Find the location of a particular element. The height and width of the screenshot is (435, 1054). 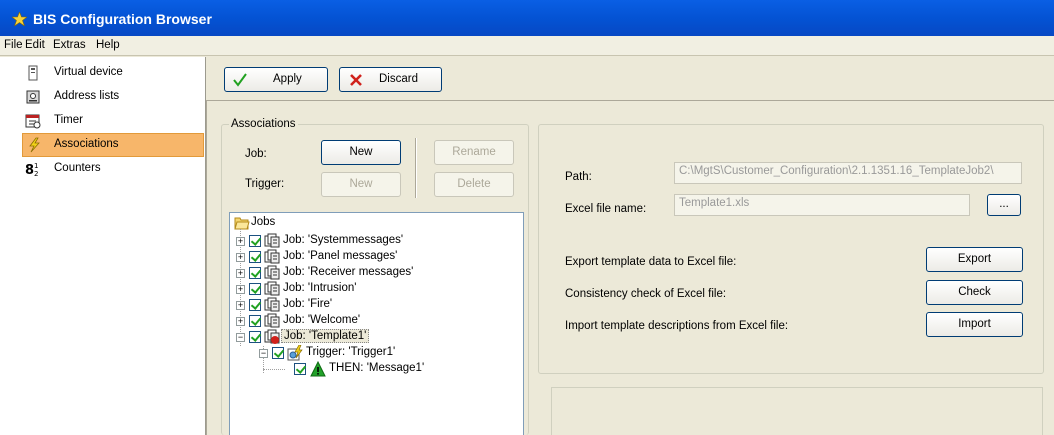

svg-text: 1 is located at coordinates (36, 166).